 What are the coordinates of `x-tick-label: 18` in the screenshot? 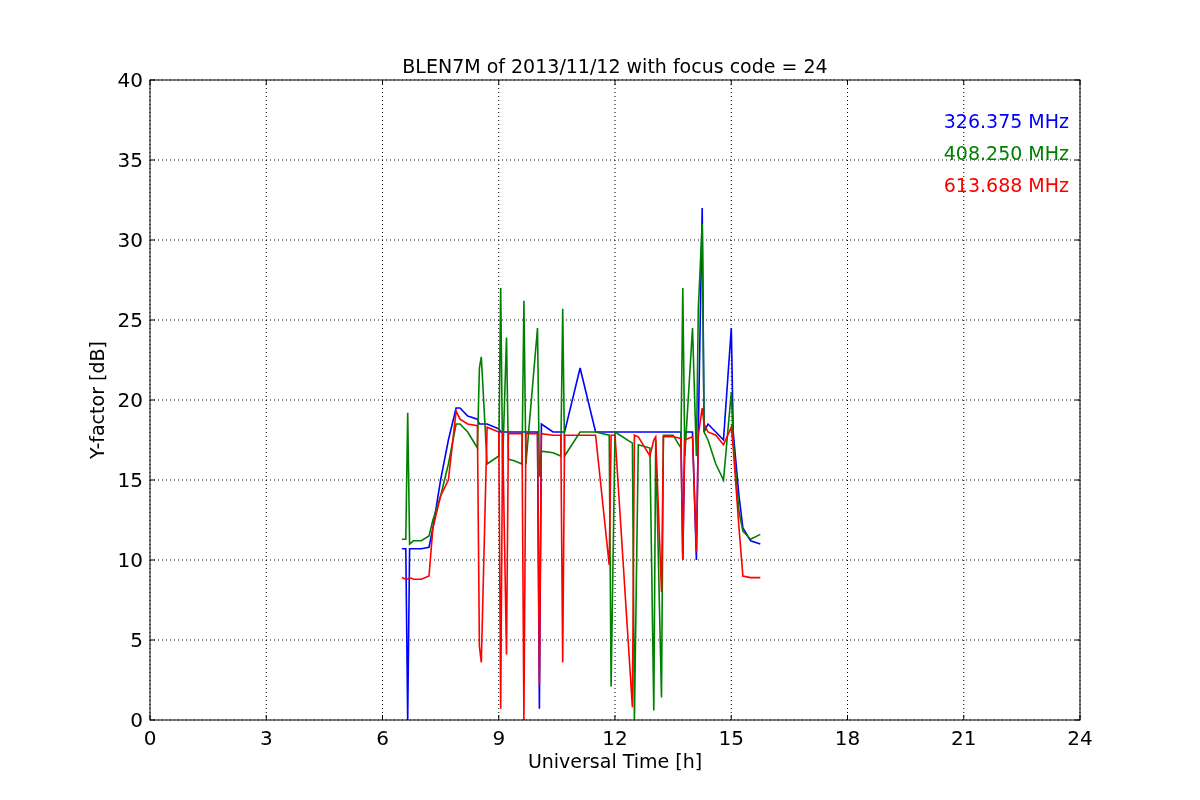 It's located at (847, 738).